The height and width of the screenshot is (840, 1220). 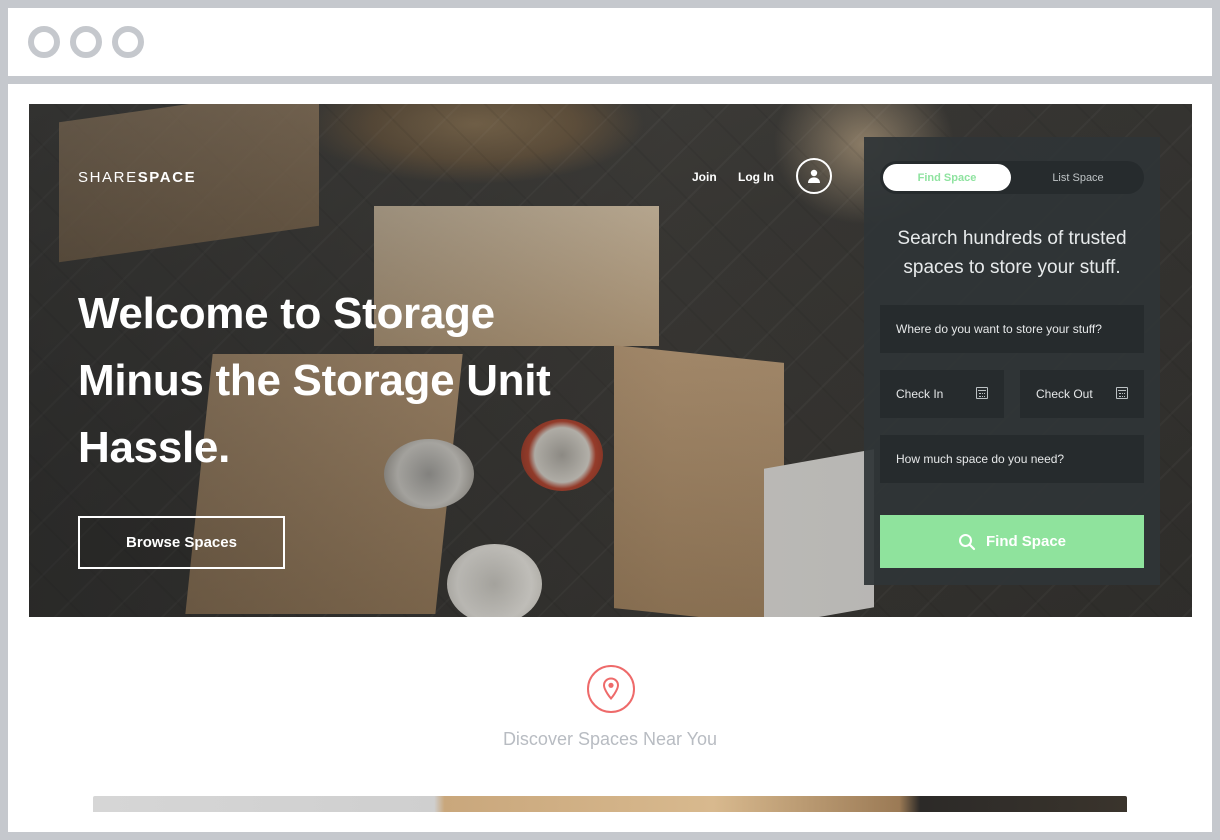 I want to click on nav-login-link: Log In, so click(x=756, y=177).